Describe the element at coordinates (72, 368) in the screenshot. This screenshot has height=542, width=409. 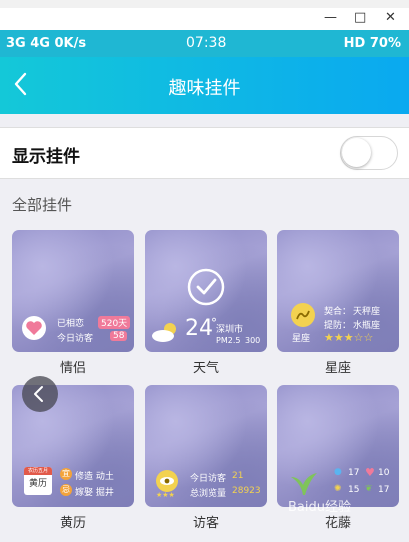
I see `widget-name-couple: 情侣` at that location.